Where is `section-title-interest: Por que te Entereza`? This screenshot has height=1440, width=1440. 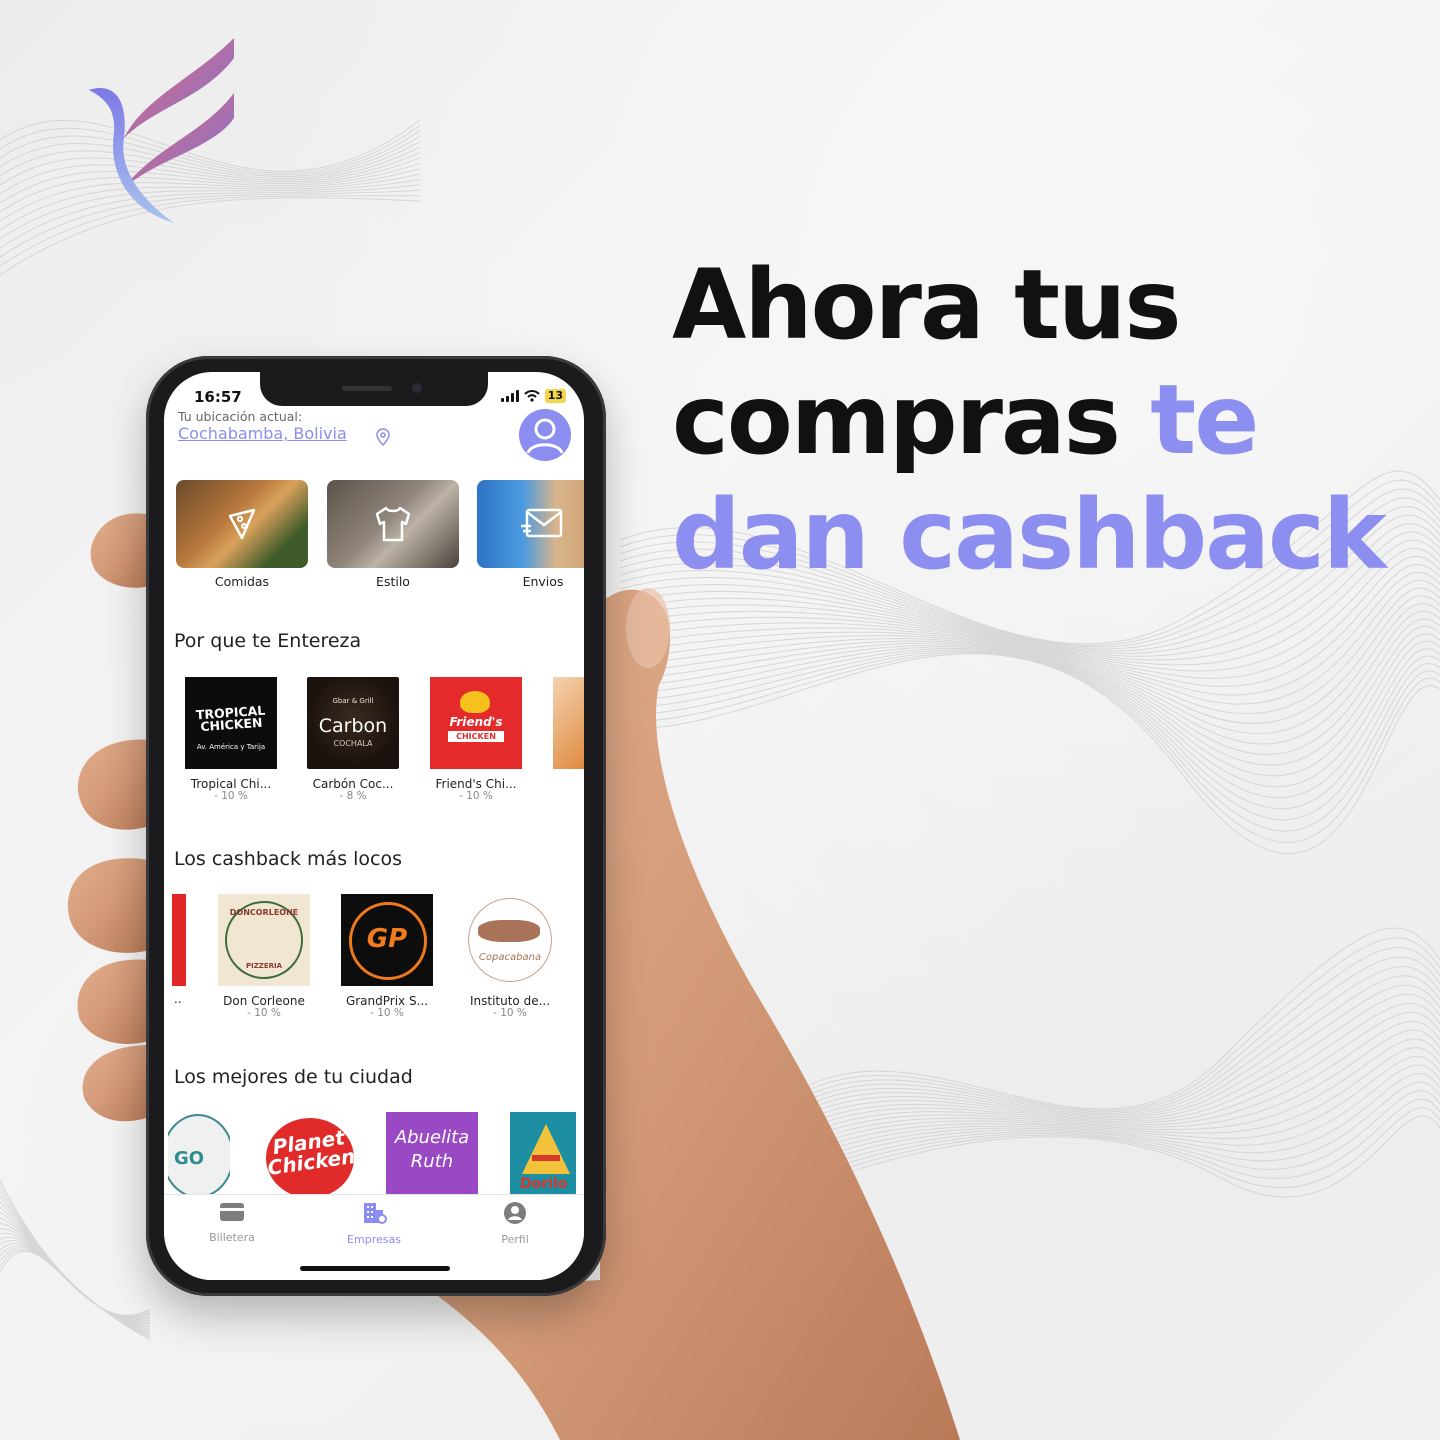
section-title-interest: Por que te Entereza is located at coordinates (268, 641).